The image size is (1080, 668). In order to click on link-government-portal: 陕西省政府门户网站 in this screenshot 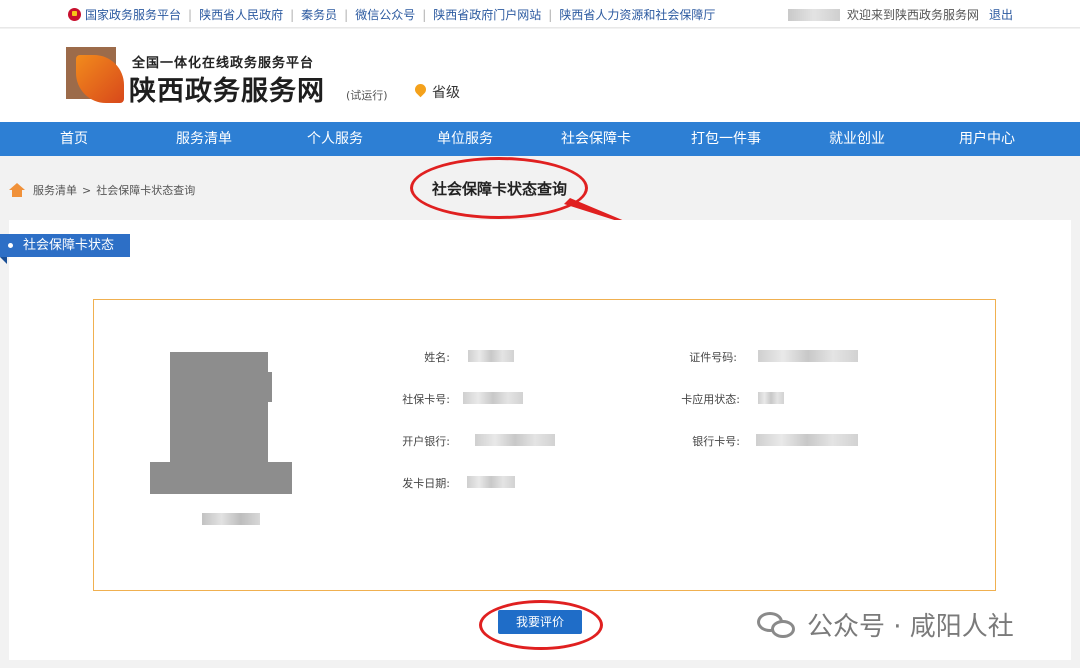, I will do `click(487, 14)`.